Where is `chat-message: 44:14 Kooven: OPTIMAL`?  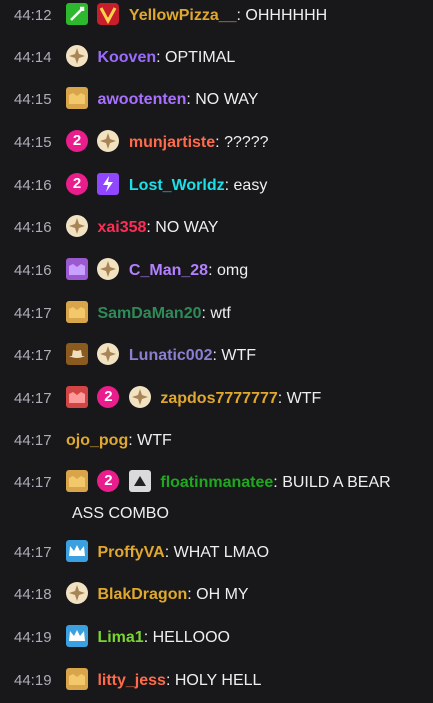
chat-message: 44:14 Kooven: OPTIMAL is located at coordinates (219, 58).